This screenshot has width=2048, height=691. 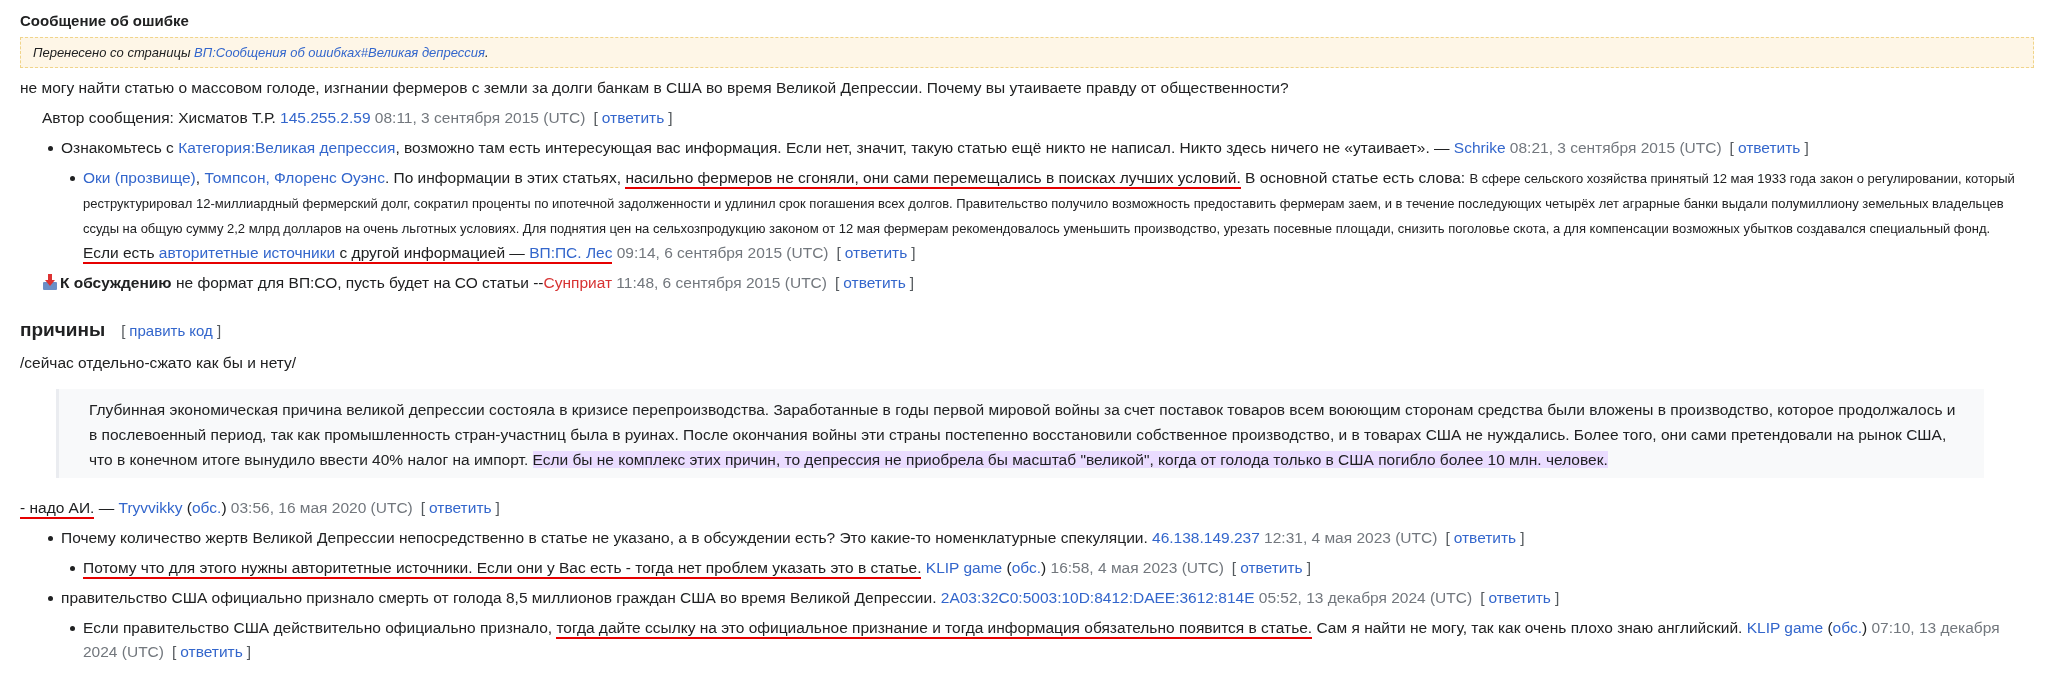 What do you see at coordinates (294, 177) in the screenshot?
I see `text-link: Томпсон, Флоренс Оуэнс` at bounding box center [294, 177].